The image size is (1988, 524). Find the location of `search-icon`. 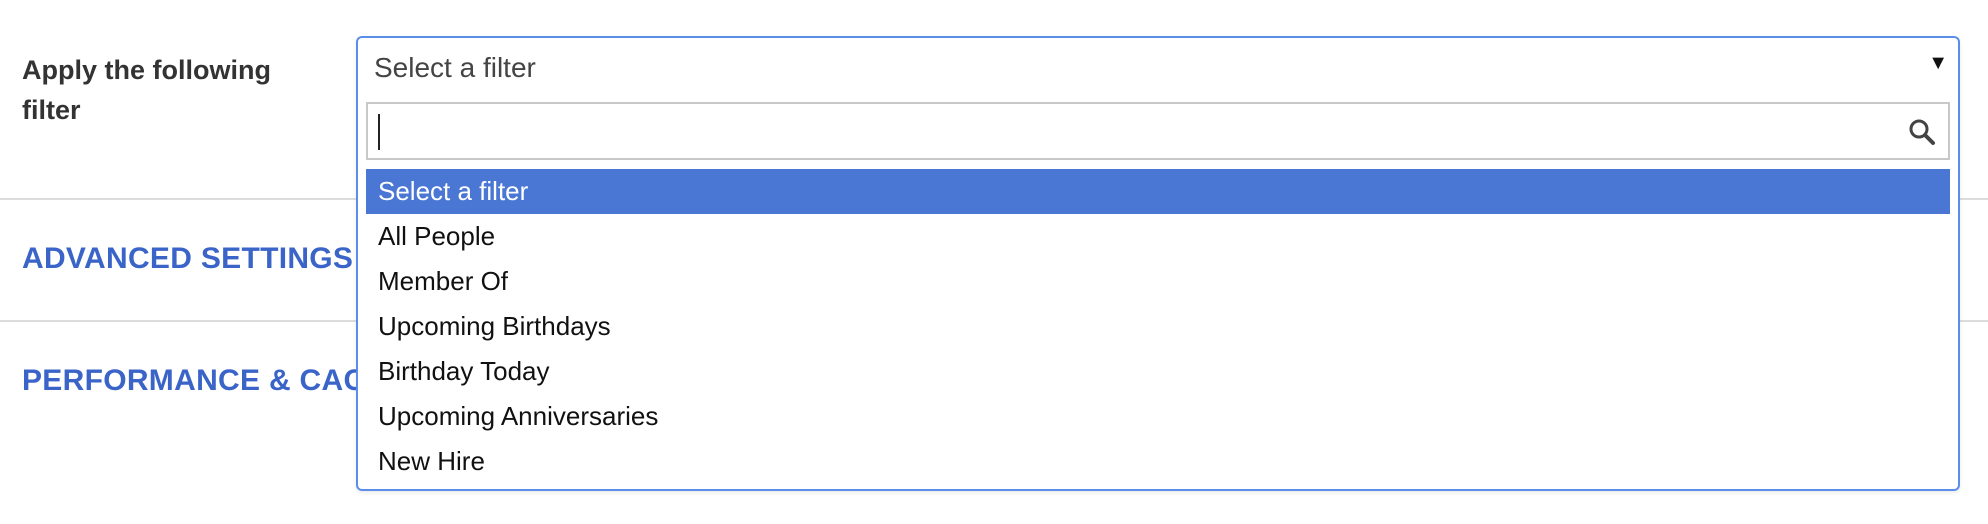

search-icon is located at coordinates (1922, 132).